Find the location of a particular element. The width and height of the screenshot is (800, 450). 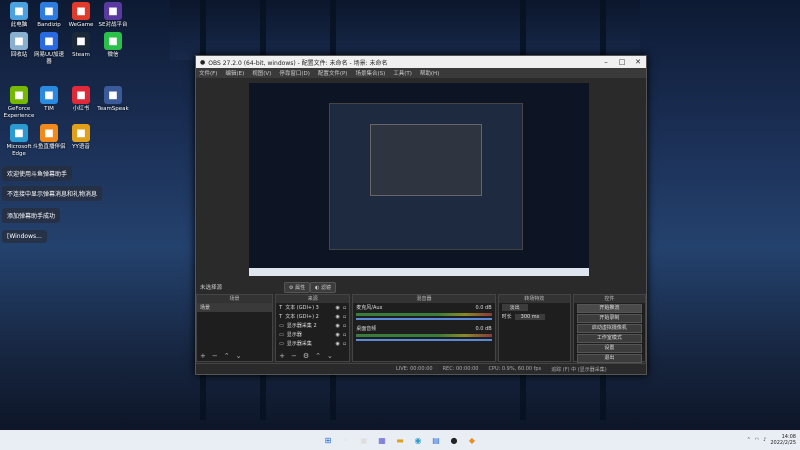

volume-icon: ♪ is located at coordinates (764, 440).